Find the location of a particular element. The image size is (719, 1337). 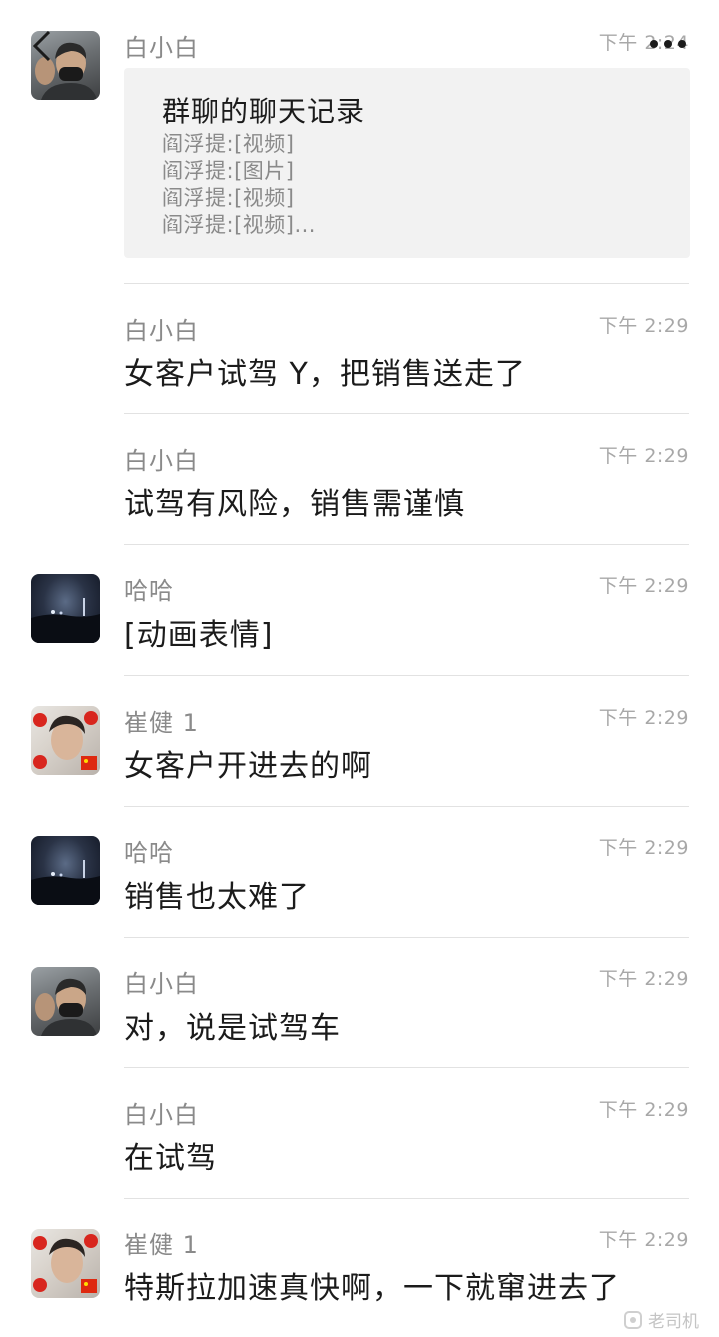

message-text: [动画表情] is located at coordinates (199, 635).